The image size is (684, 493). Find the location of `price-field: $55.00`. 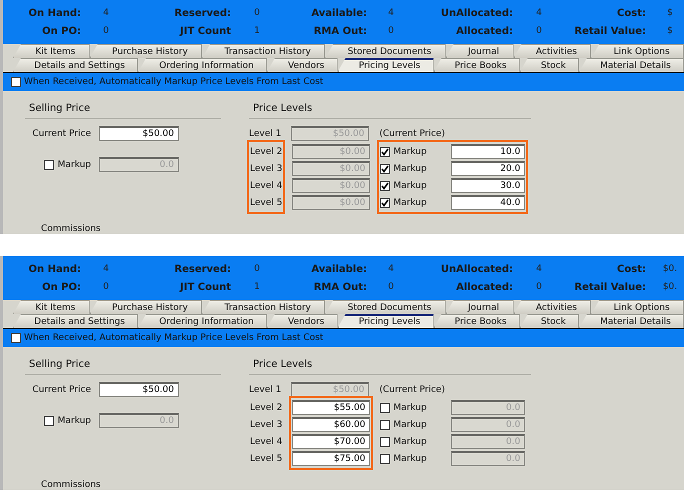

price-field: $55.00 is located at coordinates (331, 407).